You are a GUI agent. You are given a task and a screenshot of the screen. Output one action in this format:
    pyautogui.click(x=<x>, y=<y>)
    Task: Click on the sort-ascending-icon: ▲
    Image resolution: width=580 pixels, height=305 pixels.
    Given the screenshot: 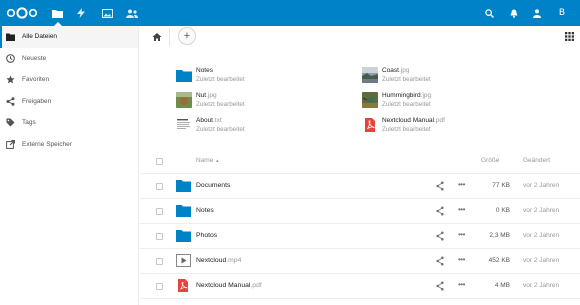 What is the action you would take?
    pyautogui.click(x=217, y=160)
    